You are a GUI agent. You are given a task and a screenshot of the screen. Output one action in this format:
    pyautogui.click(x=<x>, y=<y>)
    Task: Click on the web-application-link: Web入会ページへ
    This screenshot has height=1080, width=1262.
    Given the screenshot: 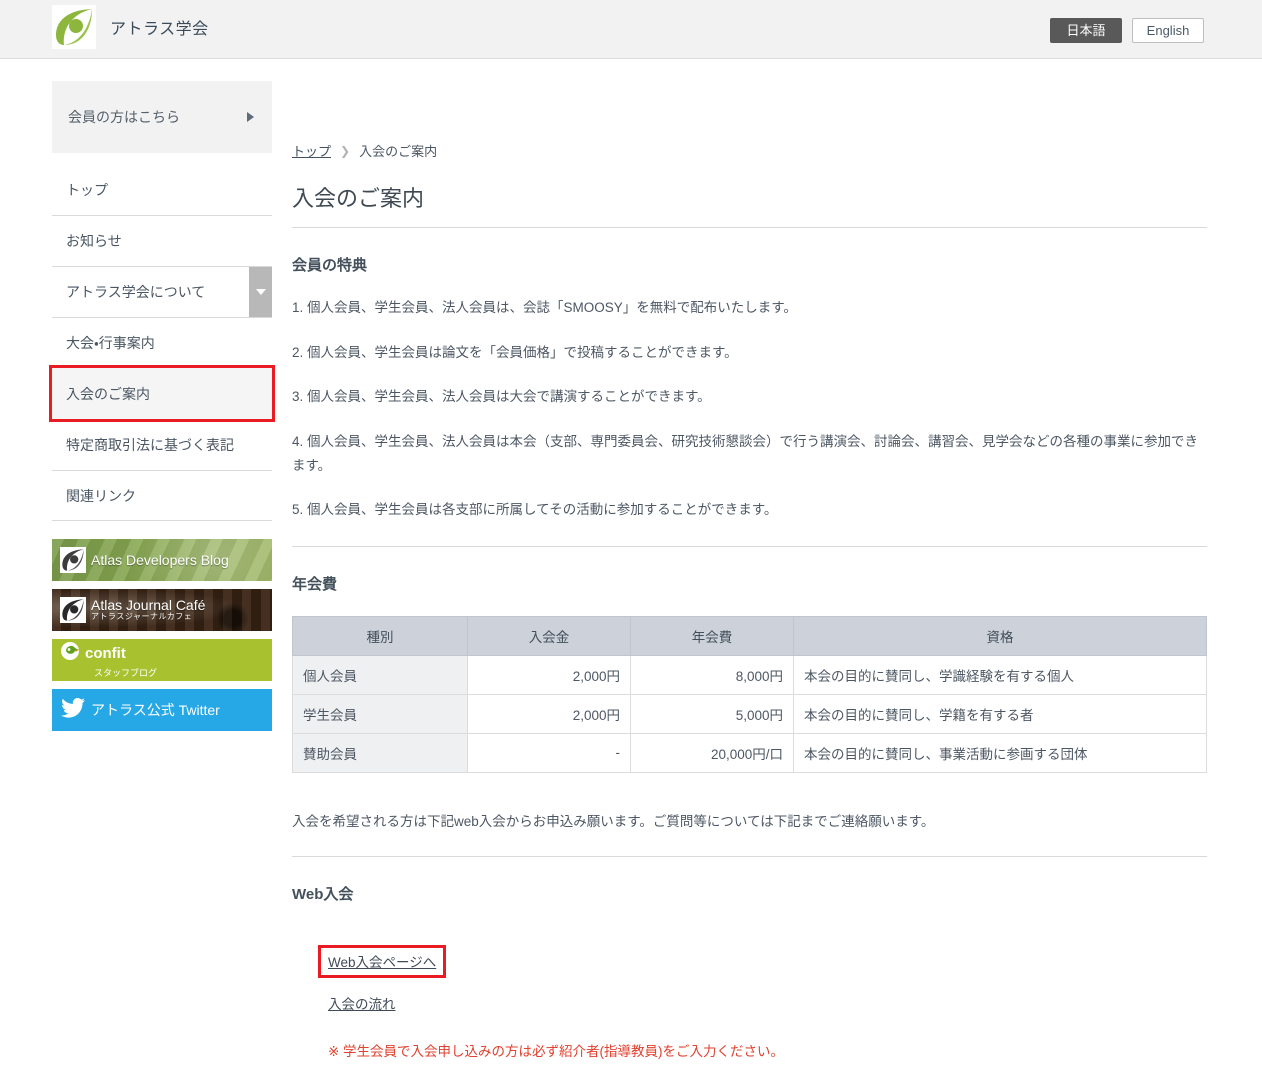 What is the action you would take?
    pyautogui.click(x=382, y=961)
    